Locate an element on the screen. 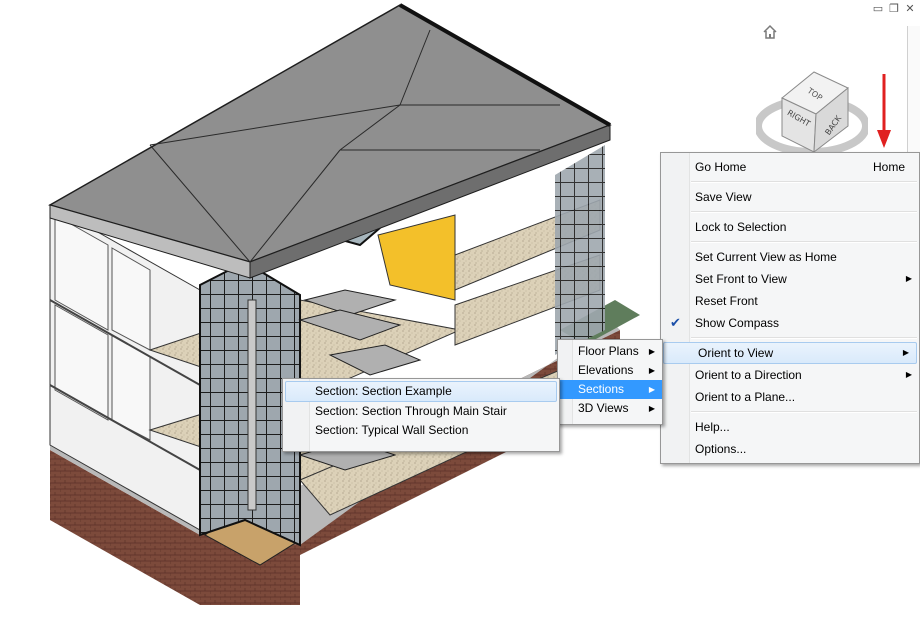 Image resolution: width=920 pixels, height=635 pixels. viewcube-icon: TOP RIGHT BACK is located at coordinates (812, 112).